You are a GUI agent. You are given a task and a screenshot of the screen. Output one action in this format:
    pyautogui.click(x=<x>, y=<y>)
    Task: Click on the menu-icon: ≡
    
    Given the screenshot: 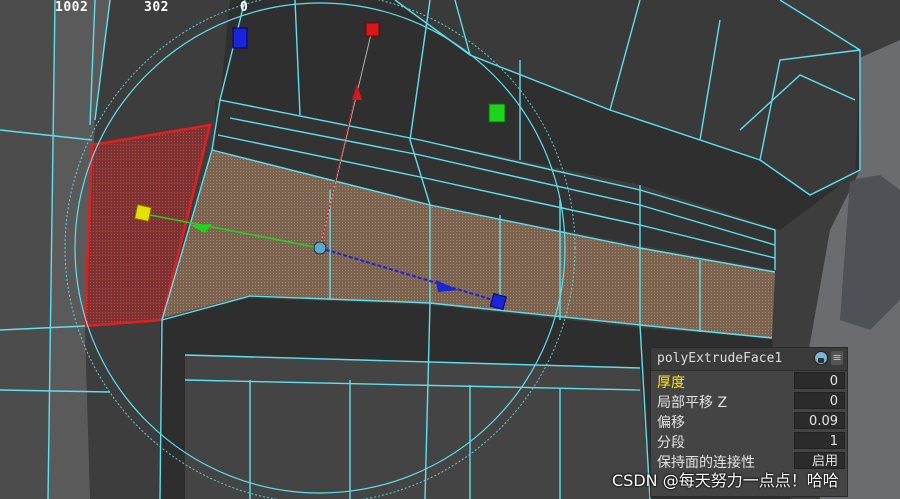 What is the action you would take?
    pyautogui.click(x=837, y=358)
    